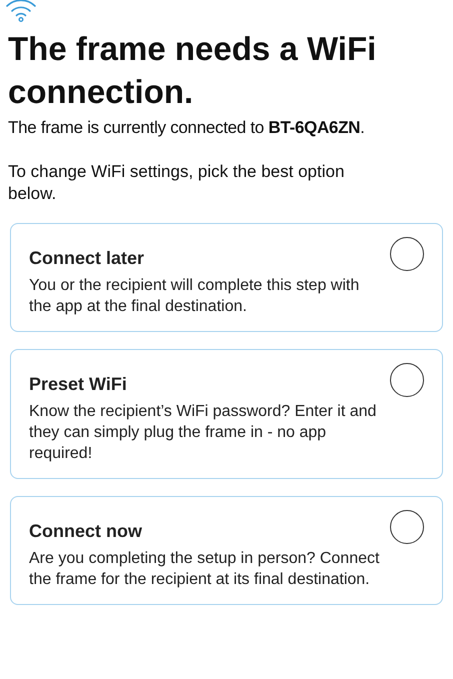  Describe the element at coordinates (86, 258) in the screenshot. I see `option-title: Connect later` at that location.